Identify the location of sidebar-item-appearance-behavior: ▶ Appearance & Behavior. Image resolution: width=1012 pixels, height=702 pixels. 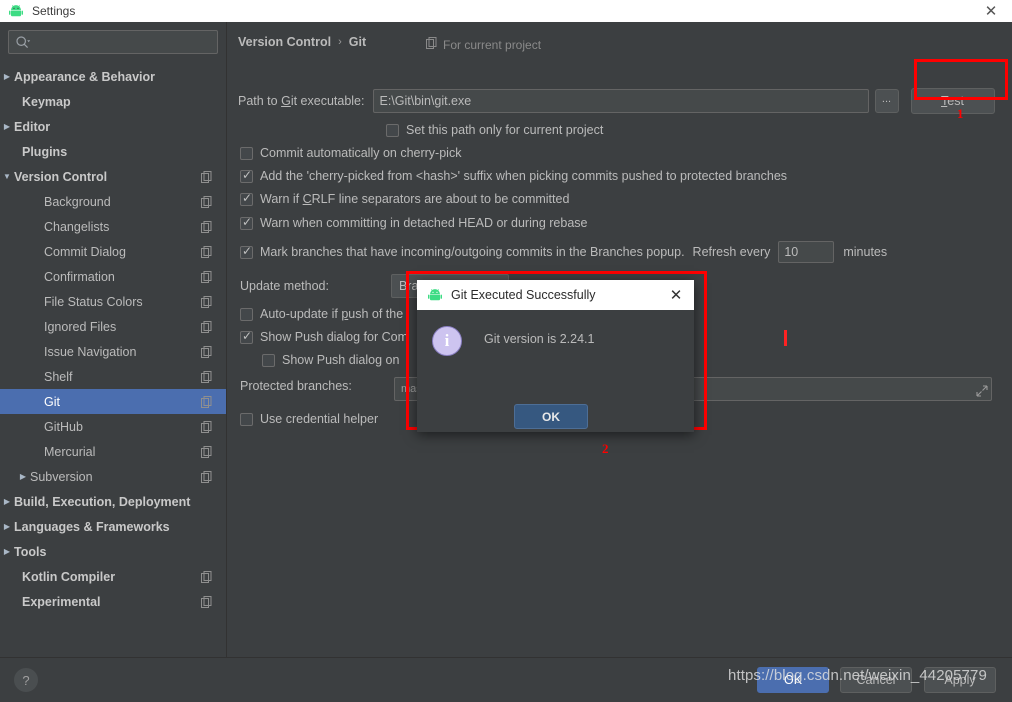
(113, 76).